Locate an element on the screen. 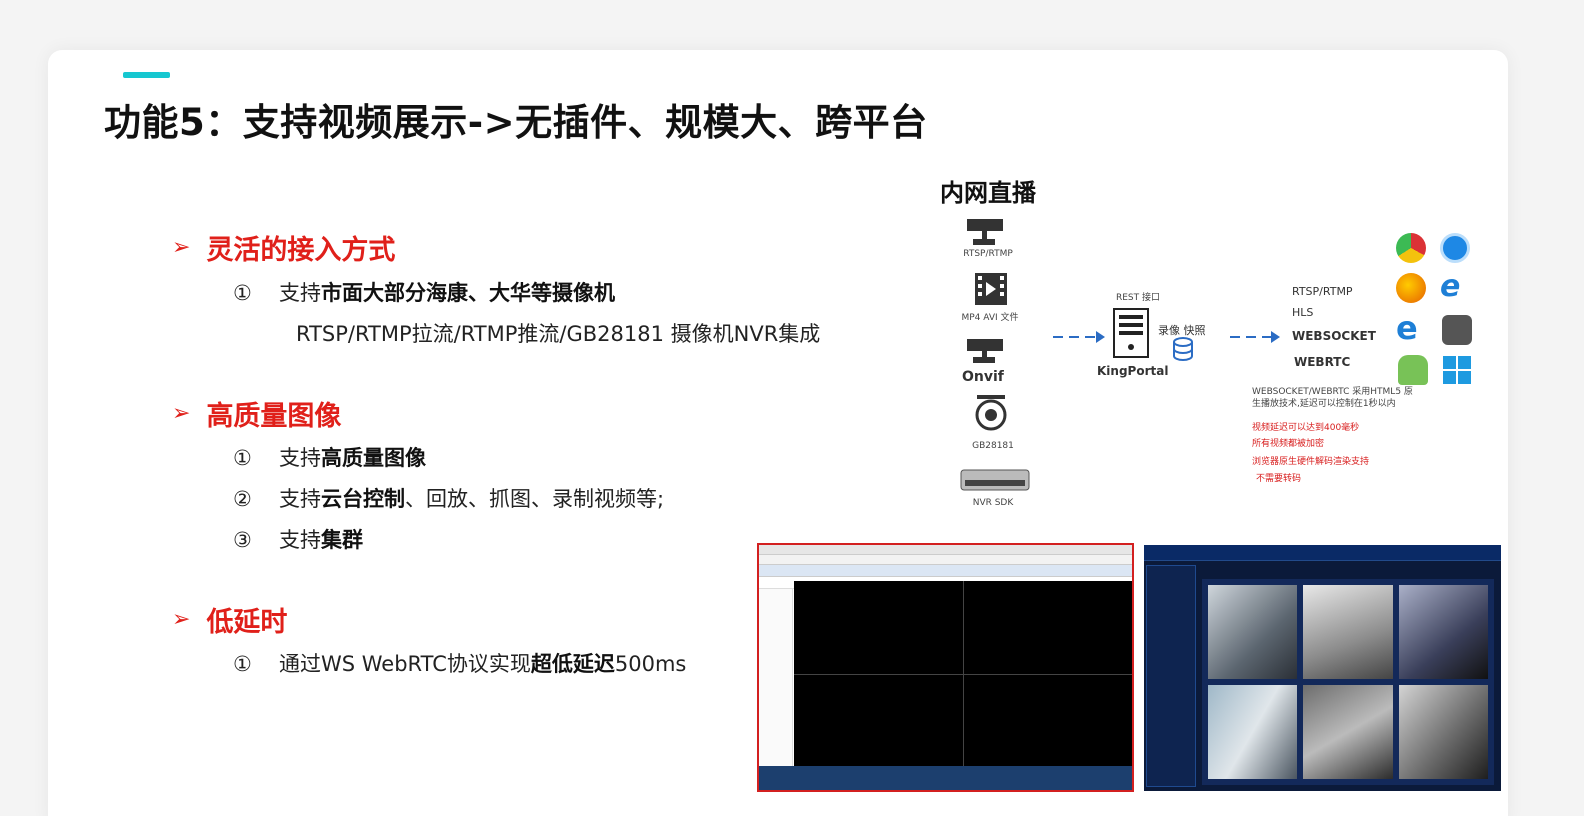 This screenshot has width=1584, height=816. source-label-gb28181: GB28181 is located at coordinates (993, 446).